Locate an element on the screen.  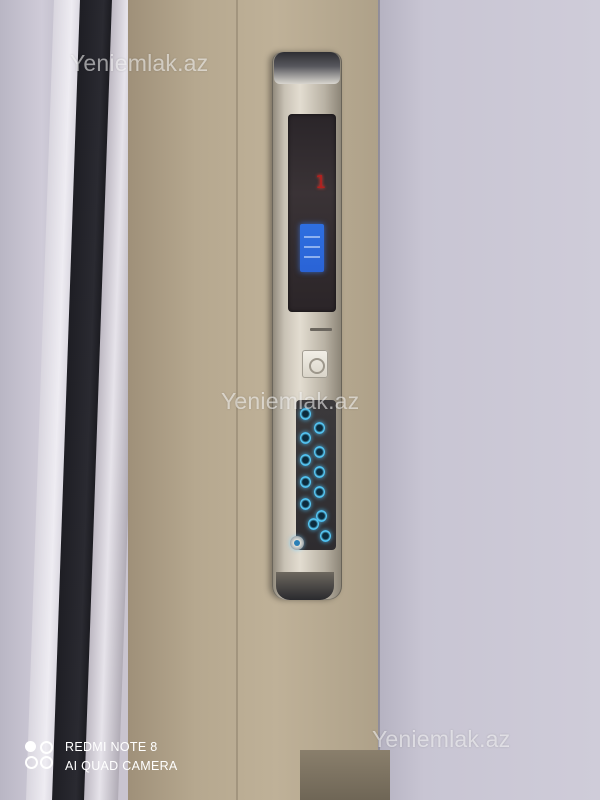
camera-model-label: REDMI NOTE 8 is located at coordinates (111, 747).